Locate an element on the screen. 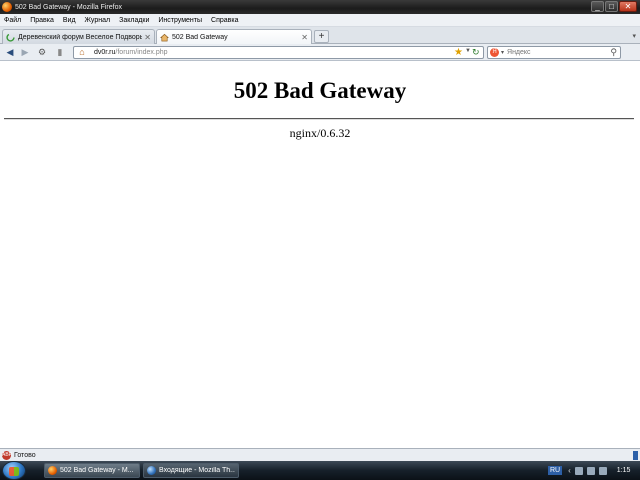 The height and width of the screenshot is (480, 640). volume-icon is located at coordinates (590, 470).